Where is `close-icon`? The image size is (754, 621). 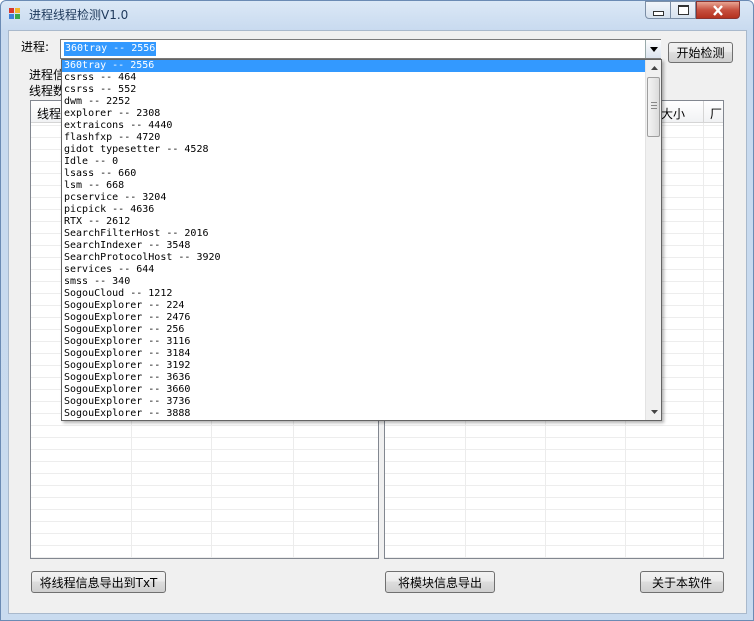 close-icon is located at coordinates (718, 10).